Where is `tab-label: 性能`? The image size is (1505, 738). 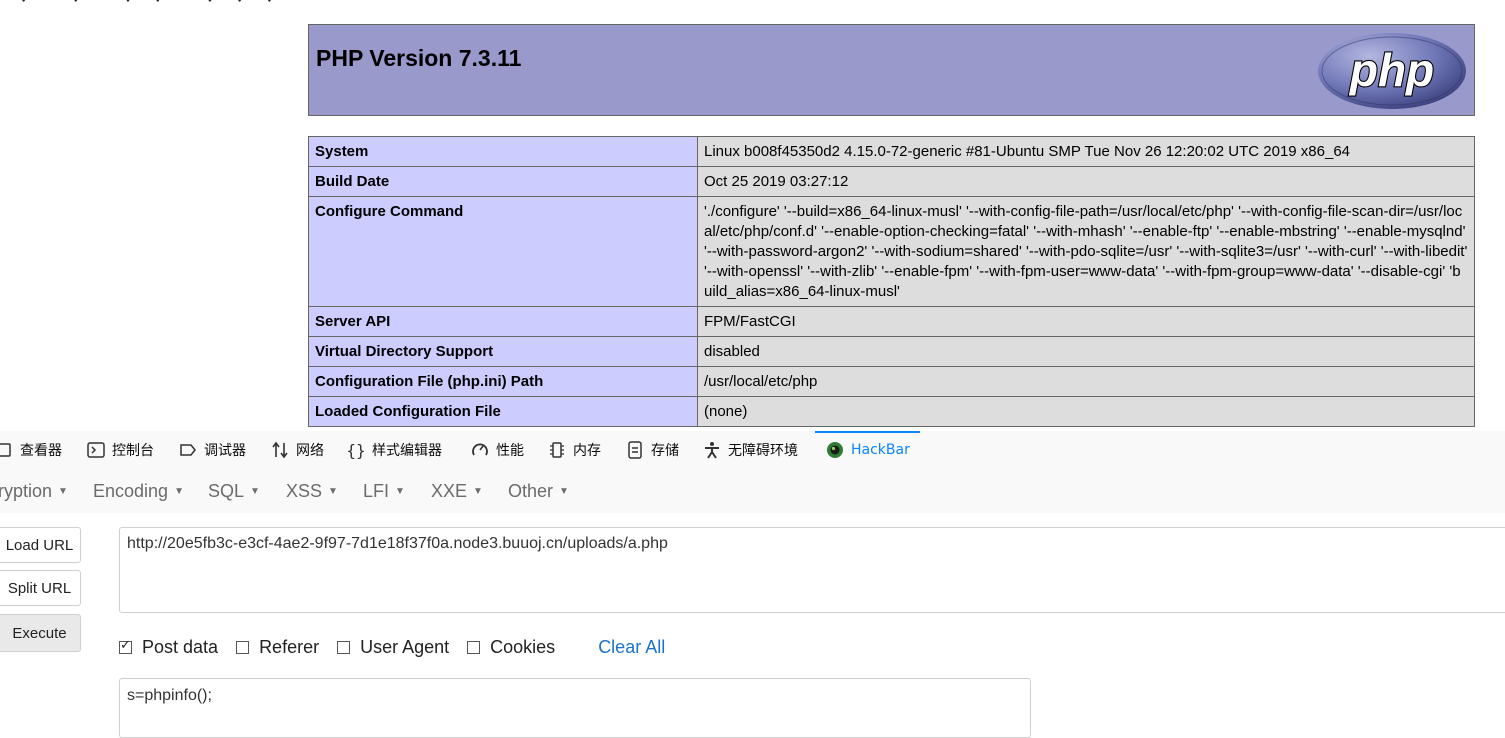
tab-label: 性能 is located at coordinates (510, 451).